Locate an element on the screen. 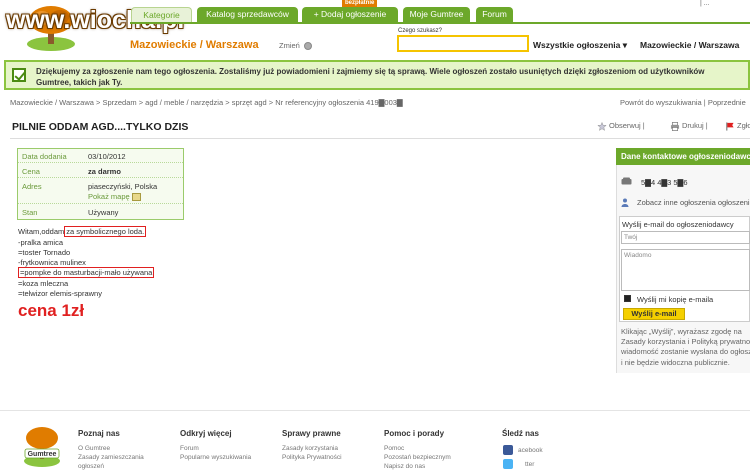 The height and width of the screenshot is (473, 750). description-line-2: -pralka amica is located at coordinates (41, 242).